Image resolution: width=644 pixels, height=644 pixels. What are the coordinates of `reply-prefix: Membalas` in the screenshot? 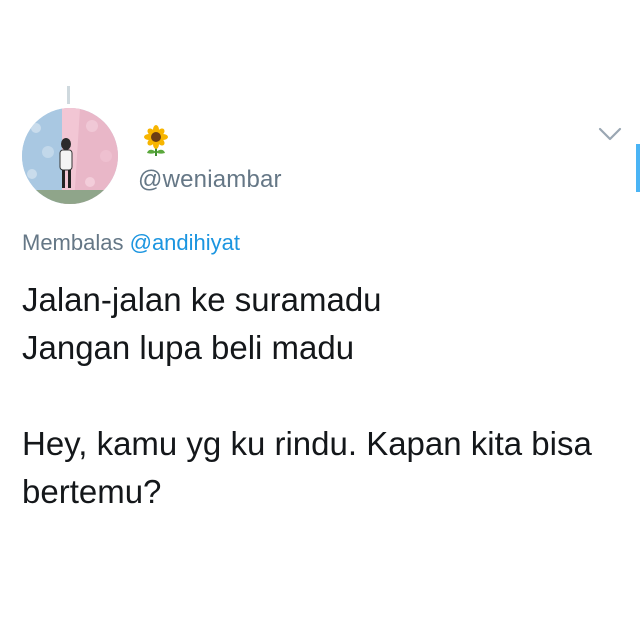 It's located at (73, 242).